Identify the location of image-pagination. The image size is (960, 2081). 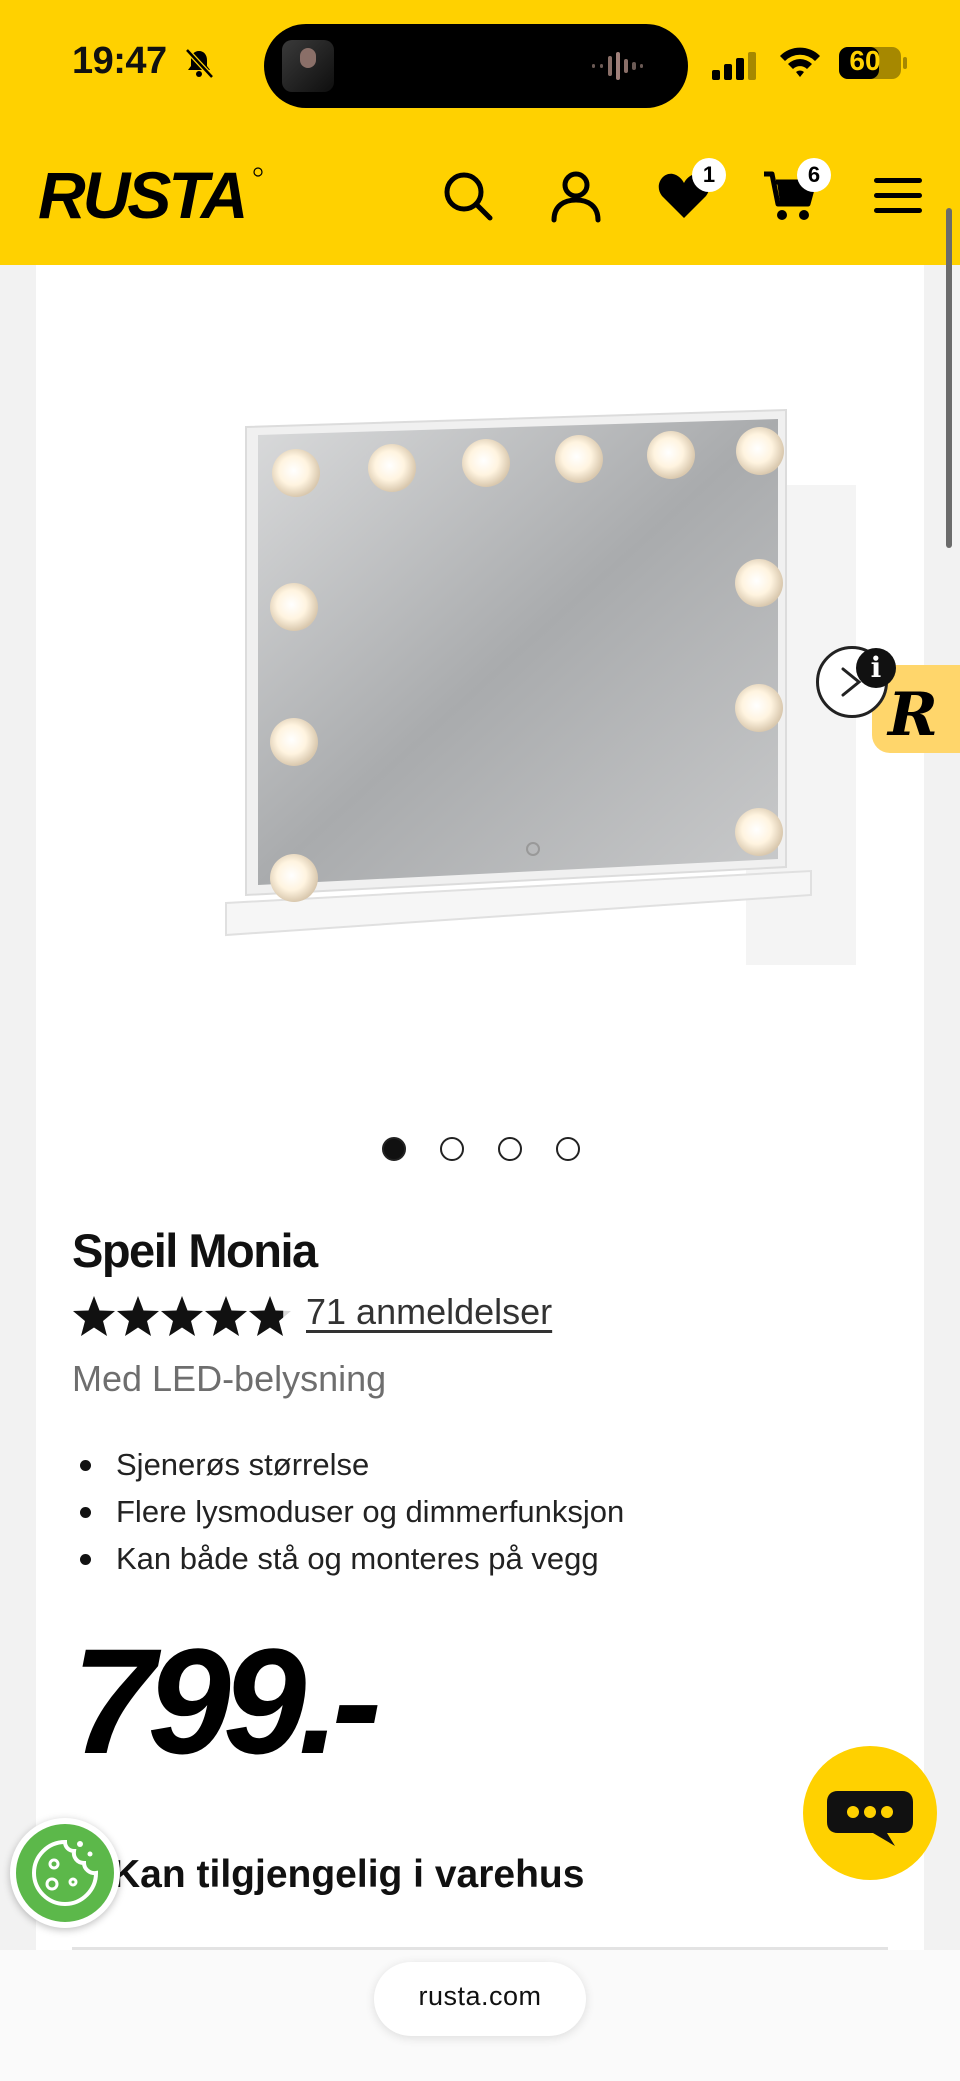
(481, 1150).